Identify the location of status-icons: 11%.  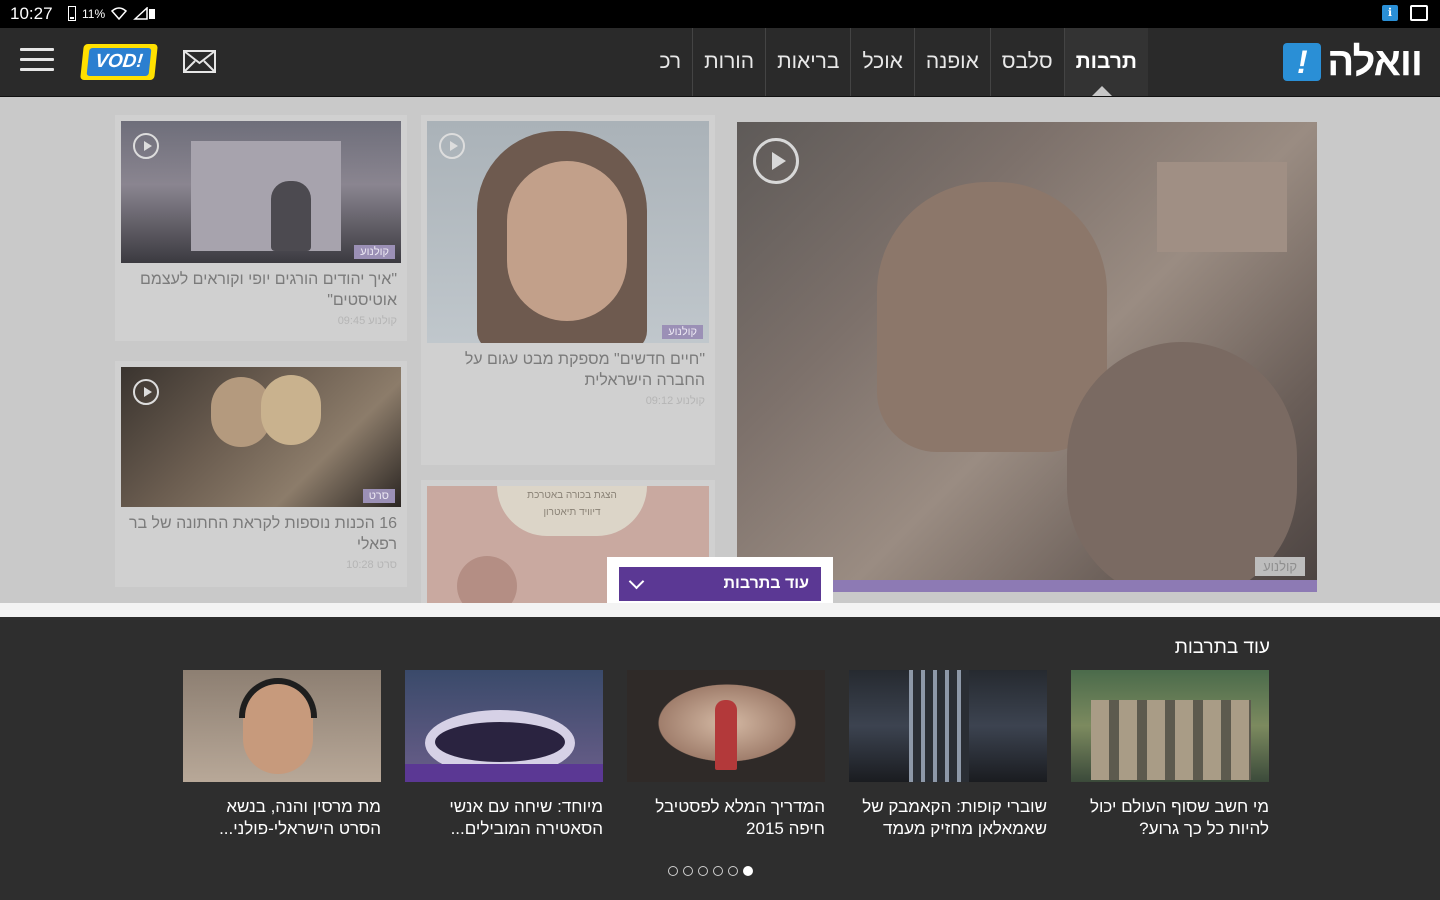
(112, 13).